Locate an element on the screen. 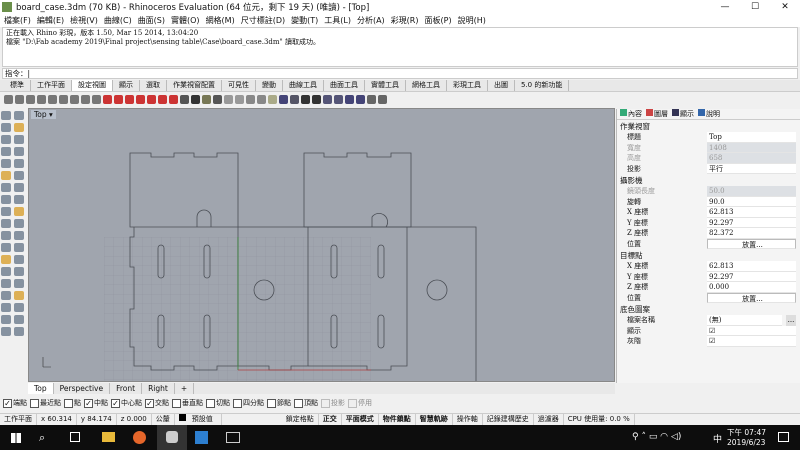  osnap-2: 點 is located at coordinates (72, 403).